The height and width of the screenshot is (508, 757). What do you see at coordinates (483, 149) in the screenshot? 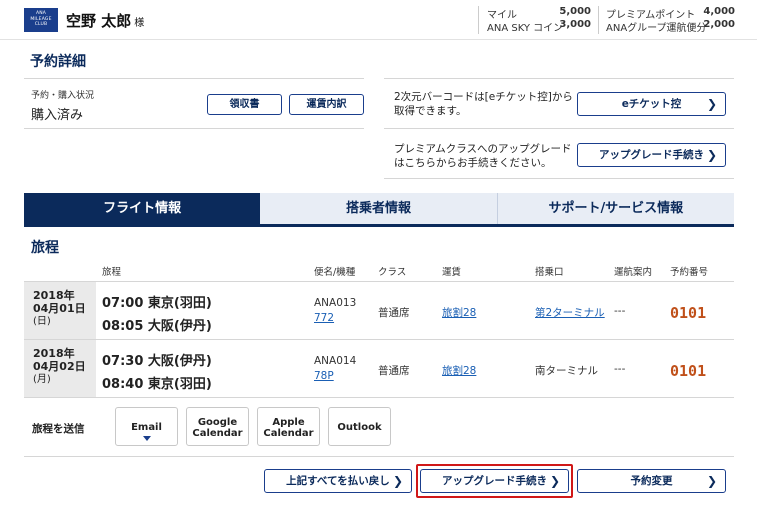
I see `upgrade-note-line1: プレミアムクラスへのアップグレード` at bounding box center [483, 149].